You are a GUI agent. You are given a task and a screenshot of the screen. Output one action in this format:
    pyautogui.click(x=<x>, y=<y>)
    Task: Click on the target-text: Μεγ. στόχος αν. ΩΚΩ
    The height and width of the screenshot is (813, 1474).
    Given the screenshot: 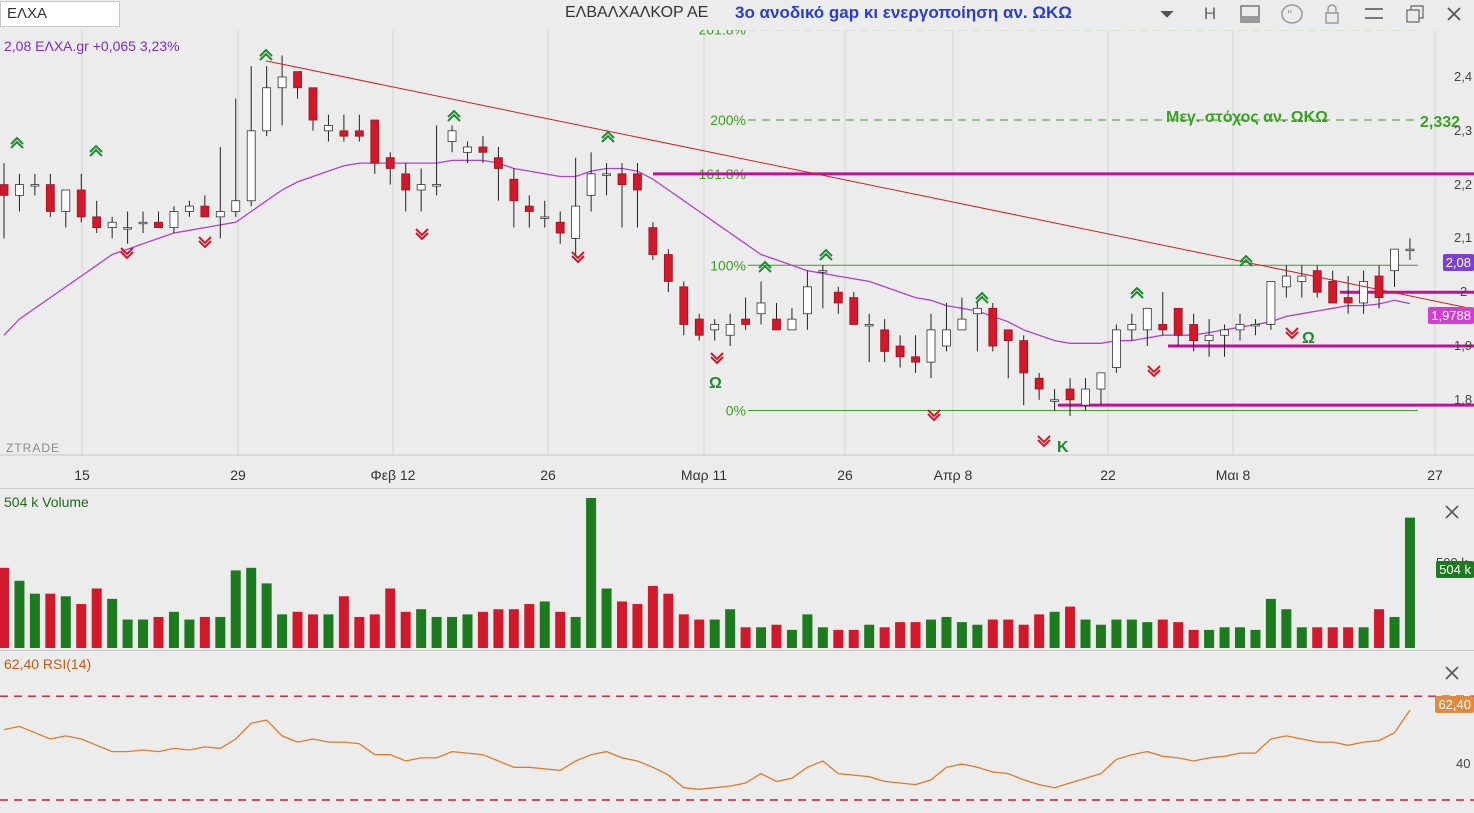 What is the action you would take?
    pyautogui.click(x=1247, y=117)
    